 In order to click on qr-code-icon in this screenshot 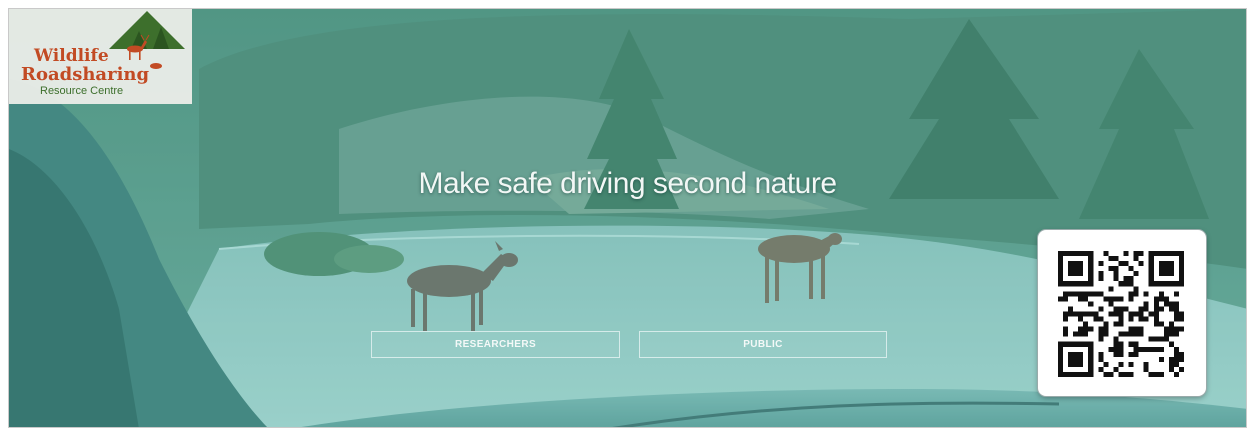, I will do `click(1121, 314)`.